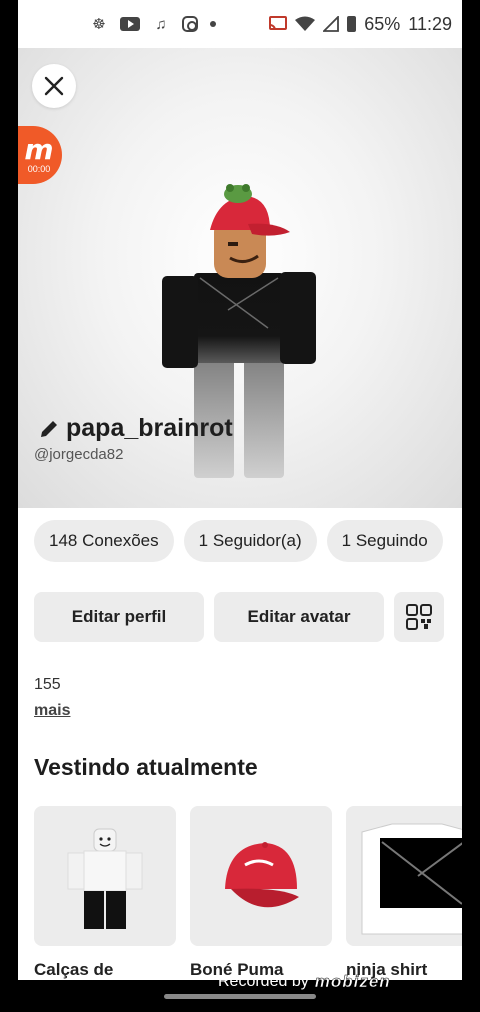 The width and height of the screenshot is (480, 1012). Describe the element at coordinates (153, 24) in the screenshot. I see `notification-icons: ☸ ♫` at that location.